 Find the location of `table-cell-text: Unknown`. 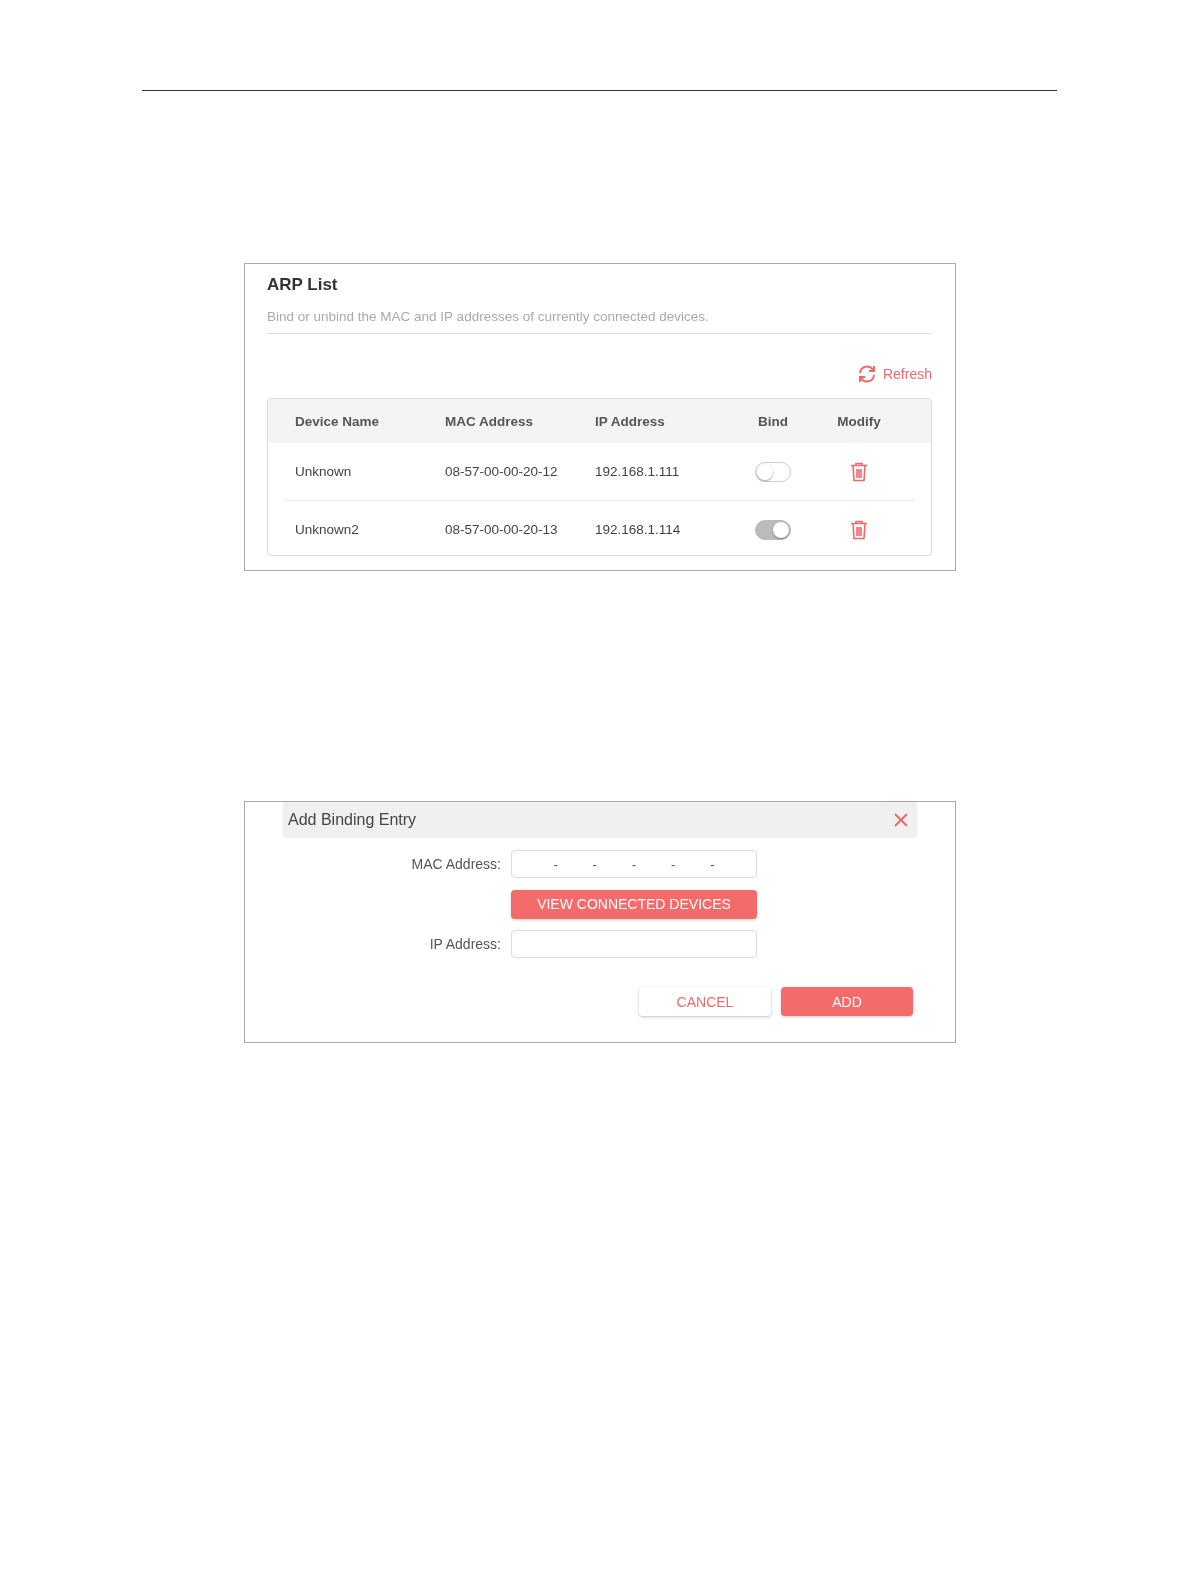

table-cell-text: Unknown is located at coordinates (324, 471).